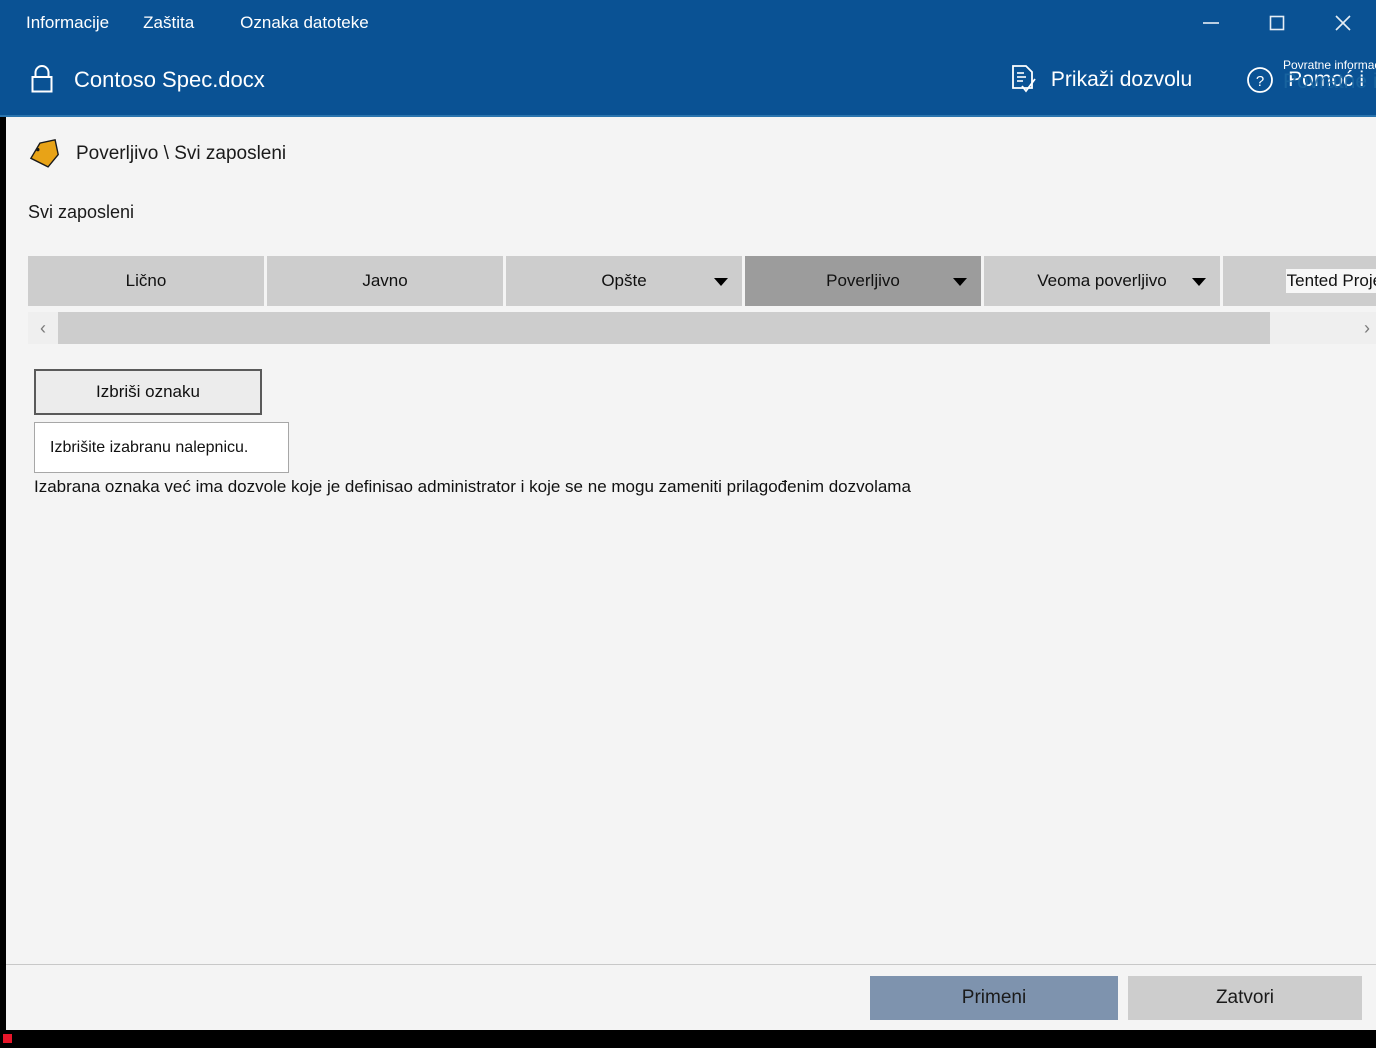  Describe the element at coordinates (1245, 998) in the screenshot. I see `close-dialog-button: Zatvori` at that location.